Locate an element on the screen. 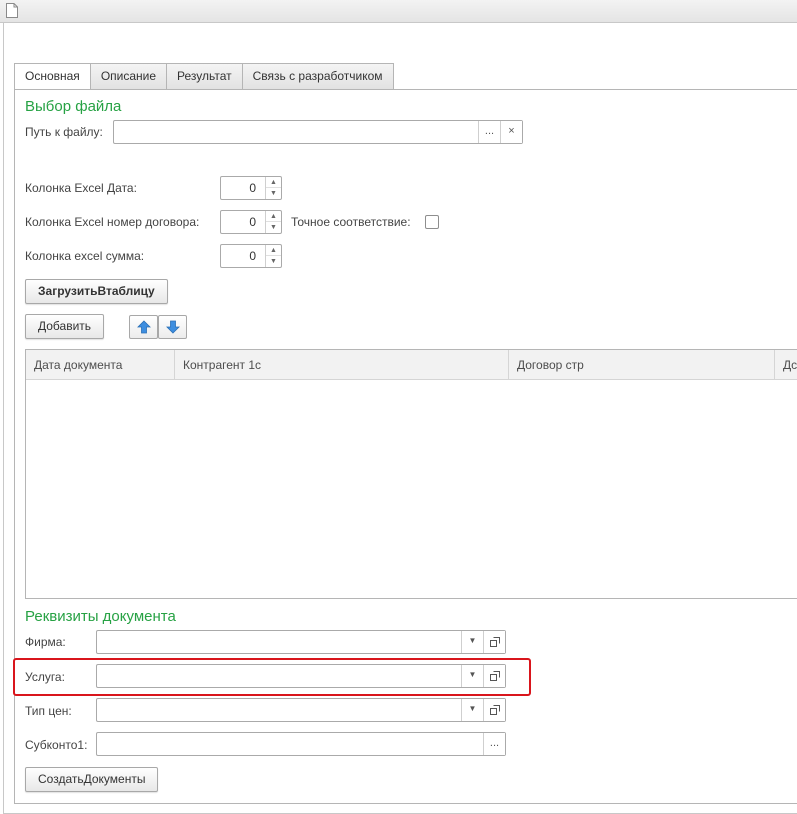  sum-column-label: Колонка excel сумма: is located at coordinates (85, 256).